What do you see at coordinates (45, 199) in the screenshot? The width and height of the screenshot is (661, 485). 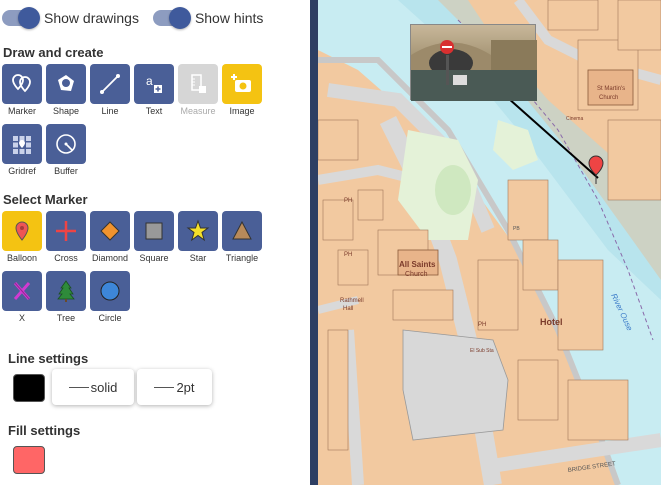 I see `marker-section-title: Select Marker` at bounding box center [45, 199].